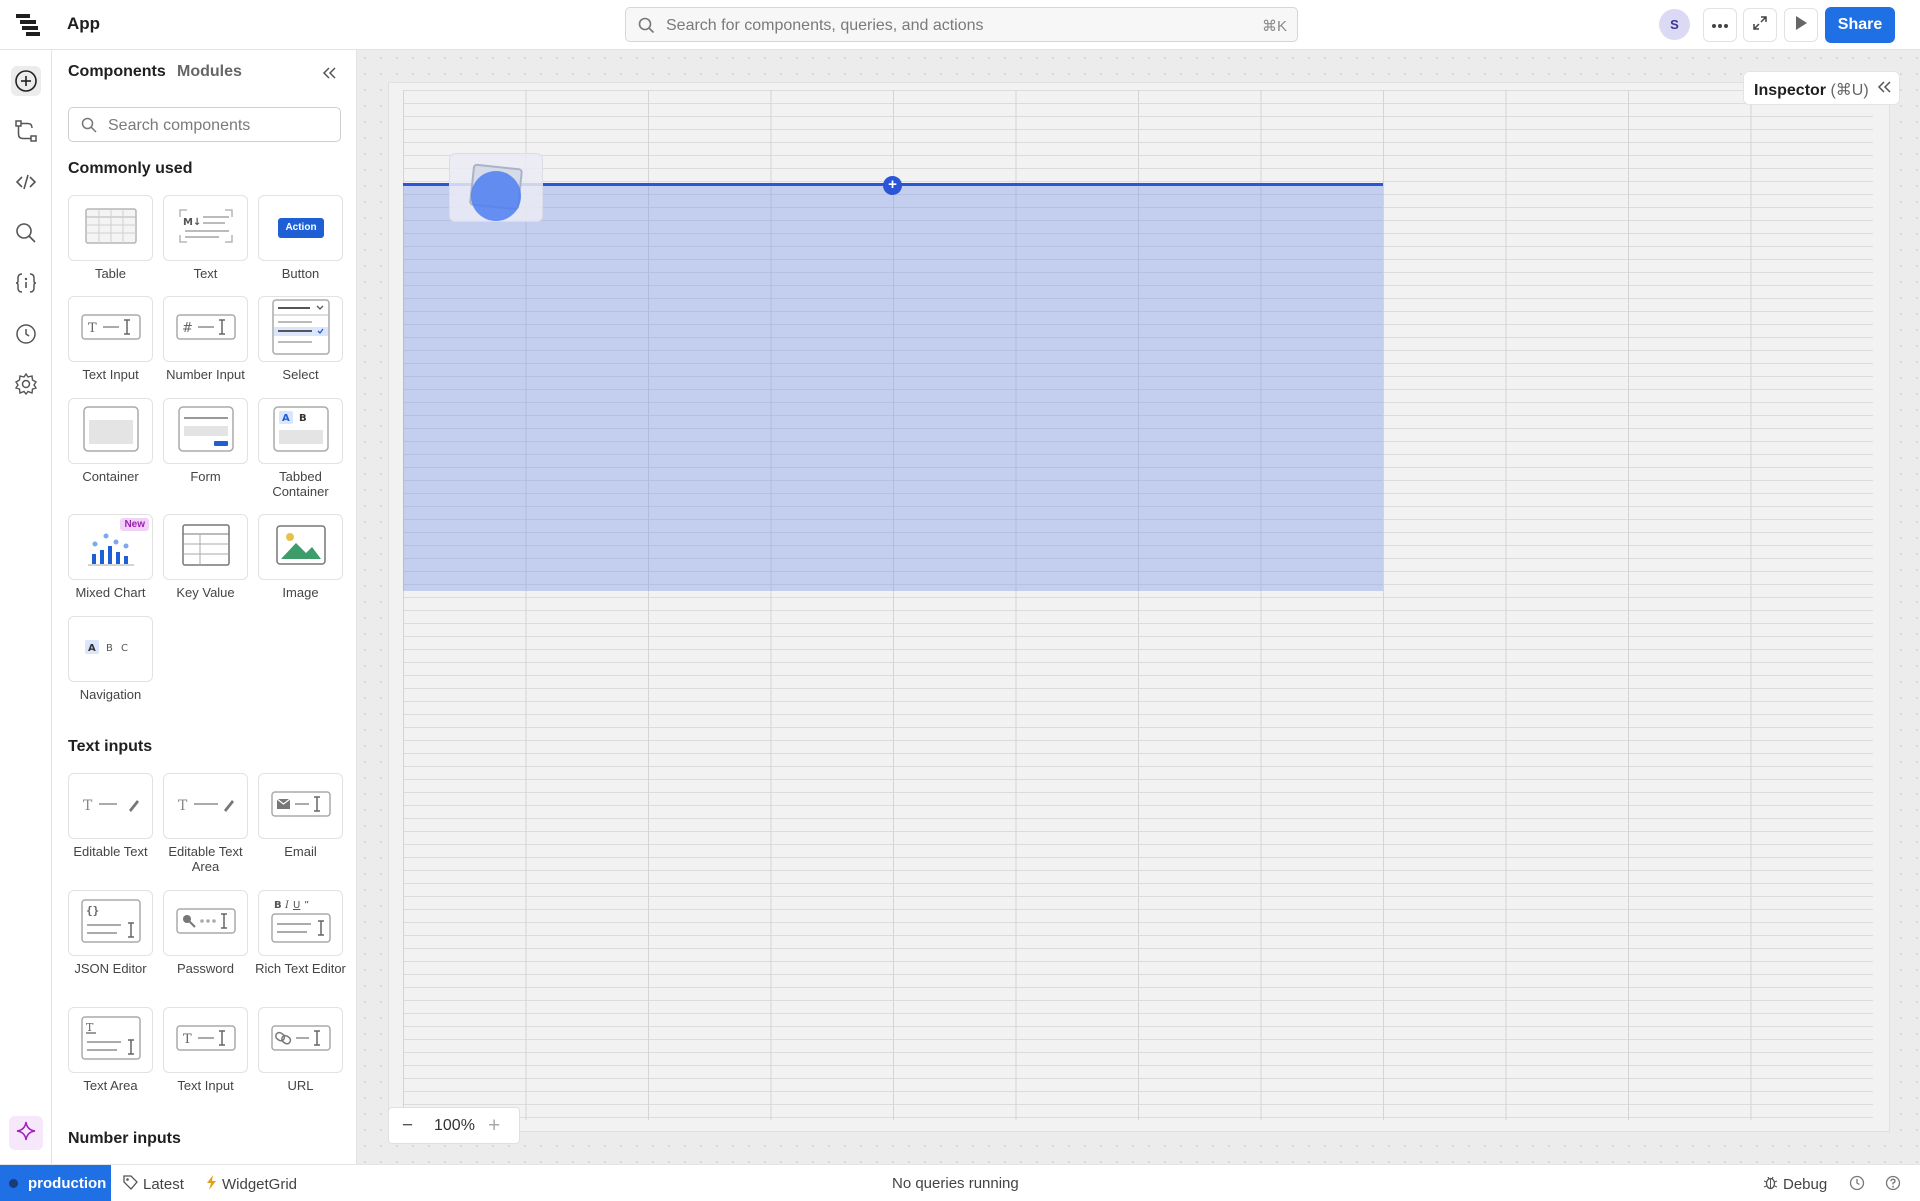 Image resolution: width=1920 pixels, height=1201 pixels. I want to click on component-label: Text, so click(205, 273).